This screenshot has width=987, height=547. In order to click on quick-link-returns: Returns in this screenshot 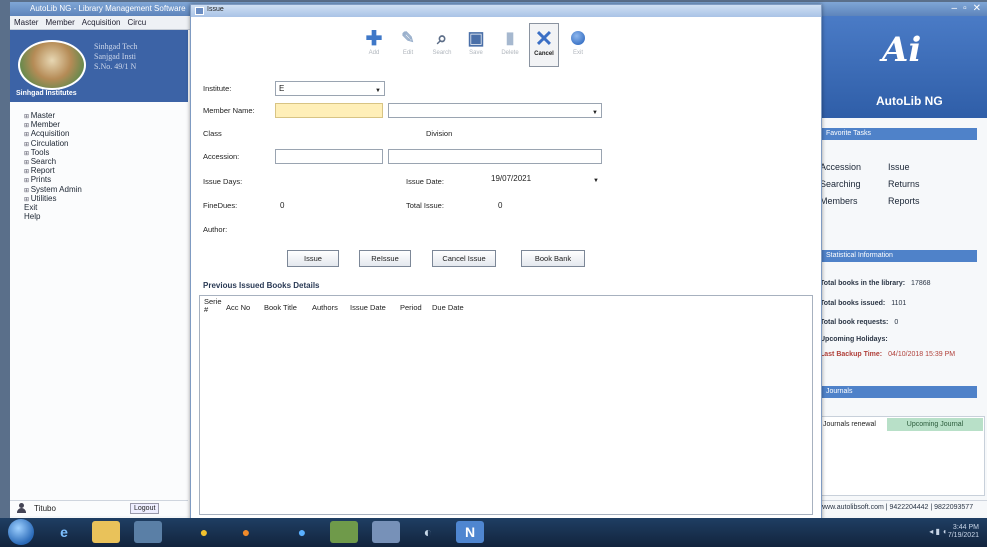, I will do `click(904, 184)`.